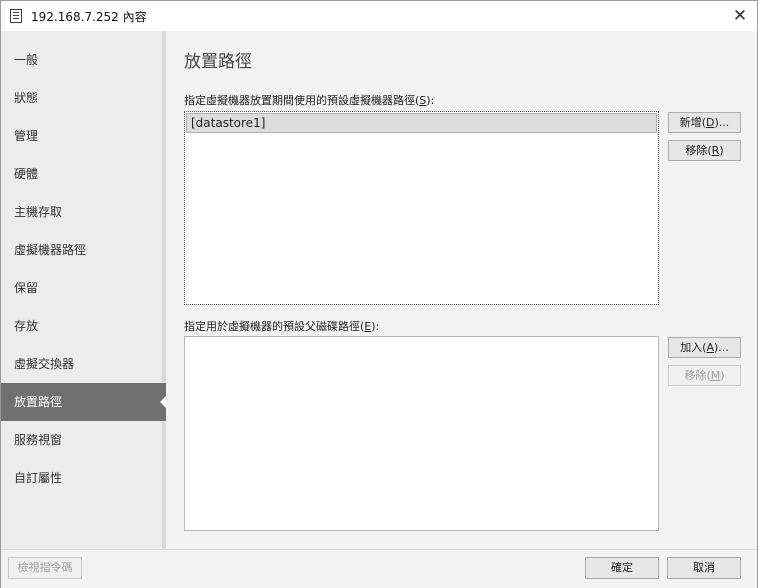 The image size is (758, 588). I want to click on sidebar-item-reserve: 保留, so click(83, 288).